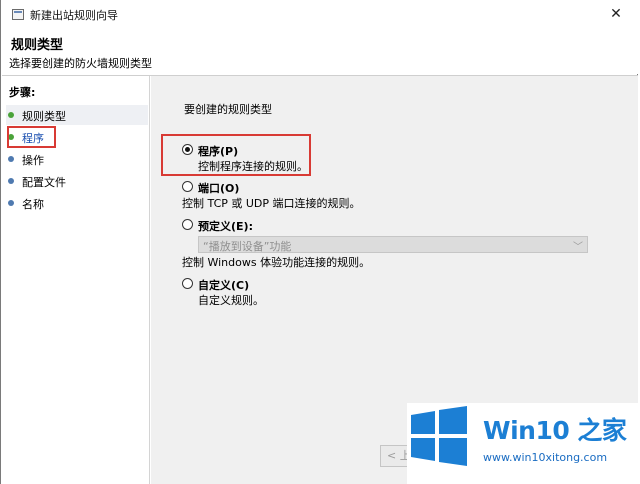 This screenshot has height=484, width=640. I want to click on option-description: 控制 Windows 体验功能连接的规则。, so click(276, 262).